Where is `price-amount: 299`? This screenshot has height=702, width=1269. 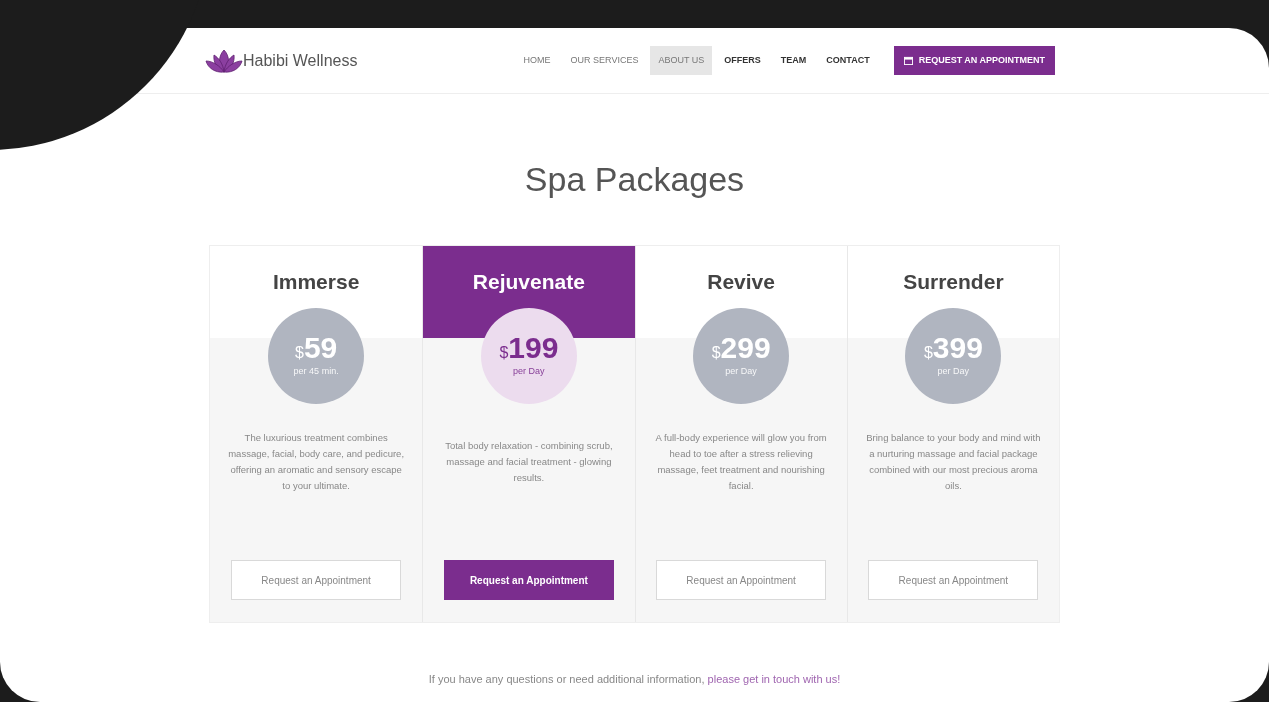 price-amount: 299 is located at coordinates (745, 348).